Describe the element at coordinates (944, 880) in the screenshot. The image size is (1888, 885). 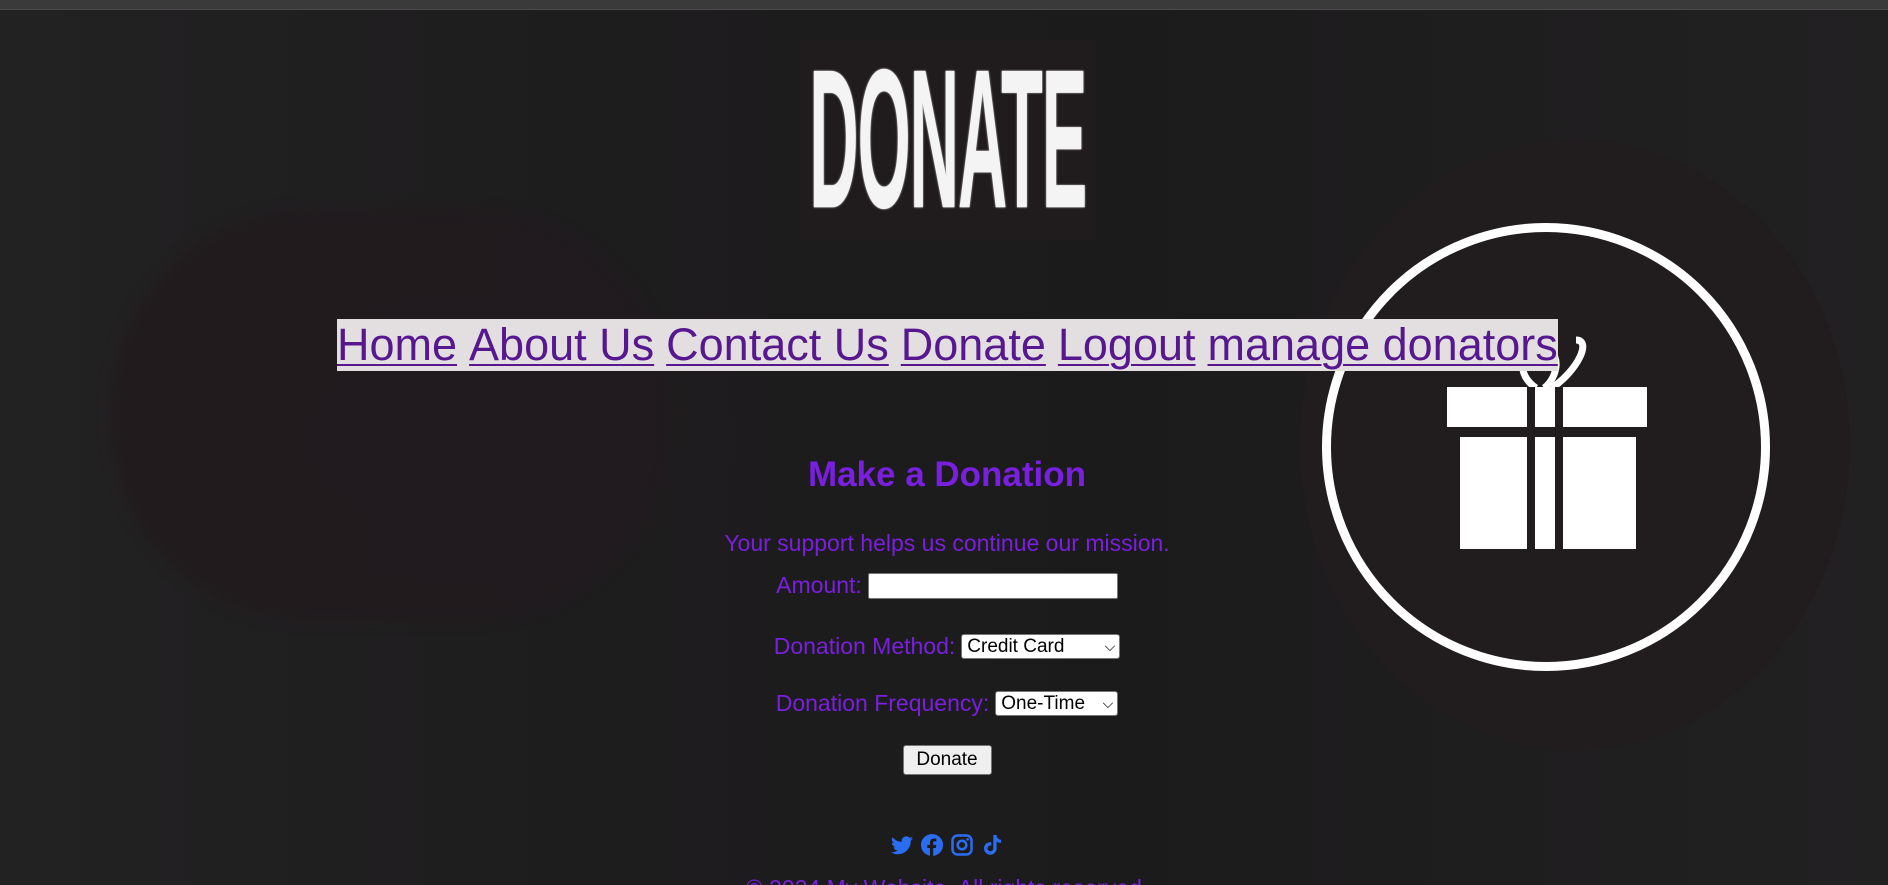
I see `footer-copyright: © 2024 My Website. All rights reserved.` at that location.